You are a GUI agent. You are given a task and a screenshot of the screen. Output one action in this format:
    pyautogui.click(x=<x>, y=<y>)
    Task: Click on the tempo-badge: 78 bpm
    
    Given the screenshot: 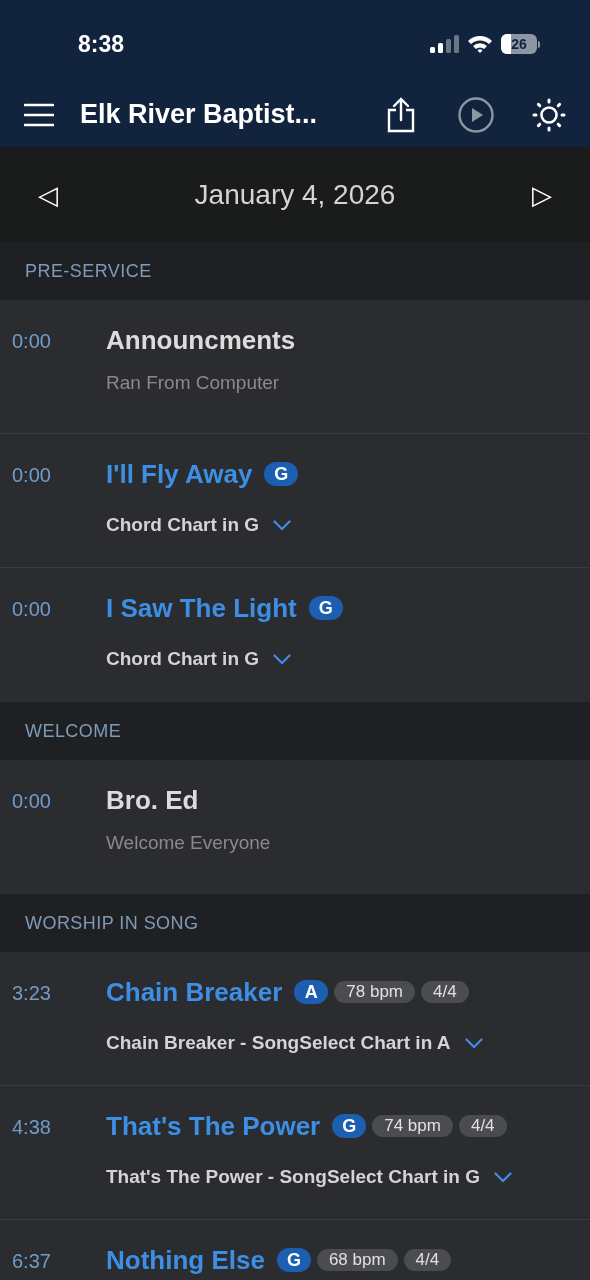 What is the action you would take?
    pyautogui.click(x=374, y=992)
    